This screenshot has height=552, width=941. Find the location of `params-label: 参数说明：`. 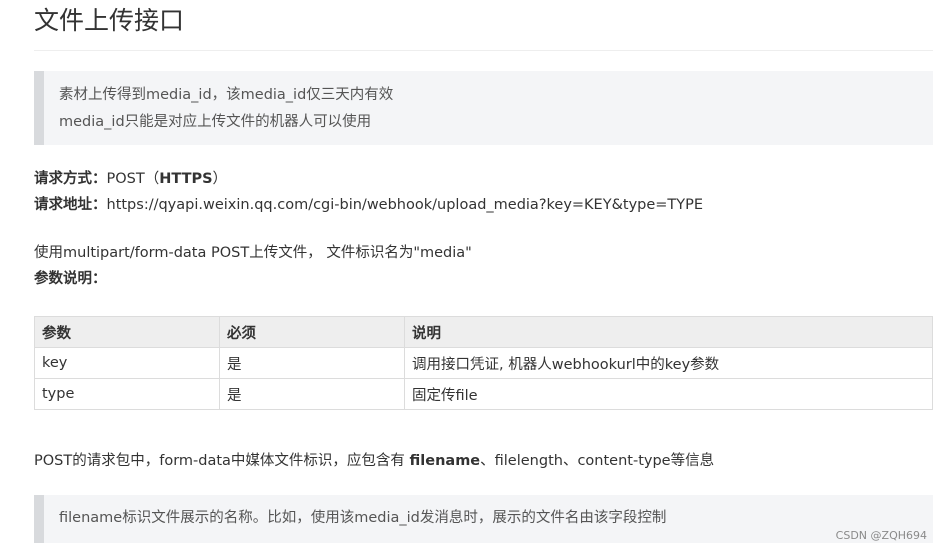

params-label: 参数说明： is located at coordinates (70, 279).